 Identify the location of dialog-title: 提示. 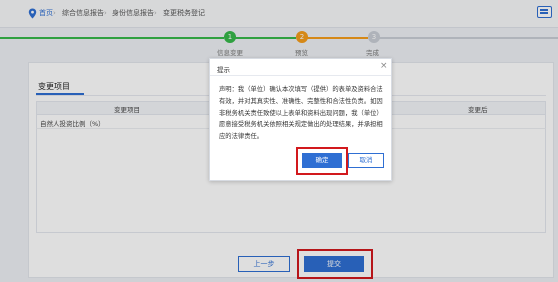
(223, 70).